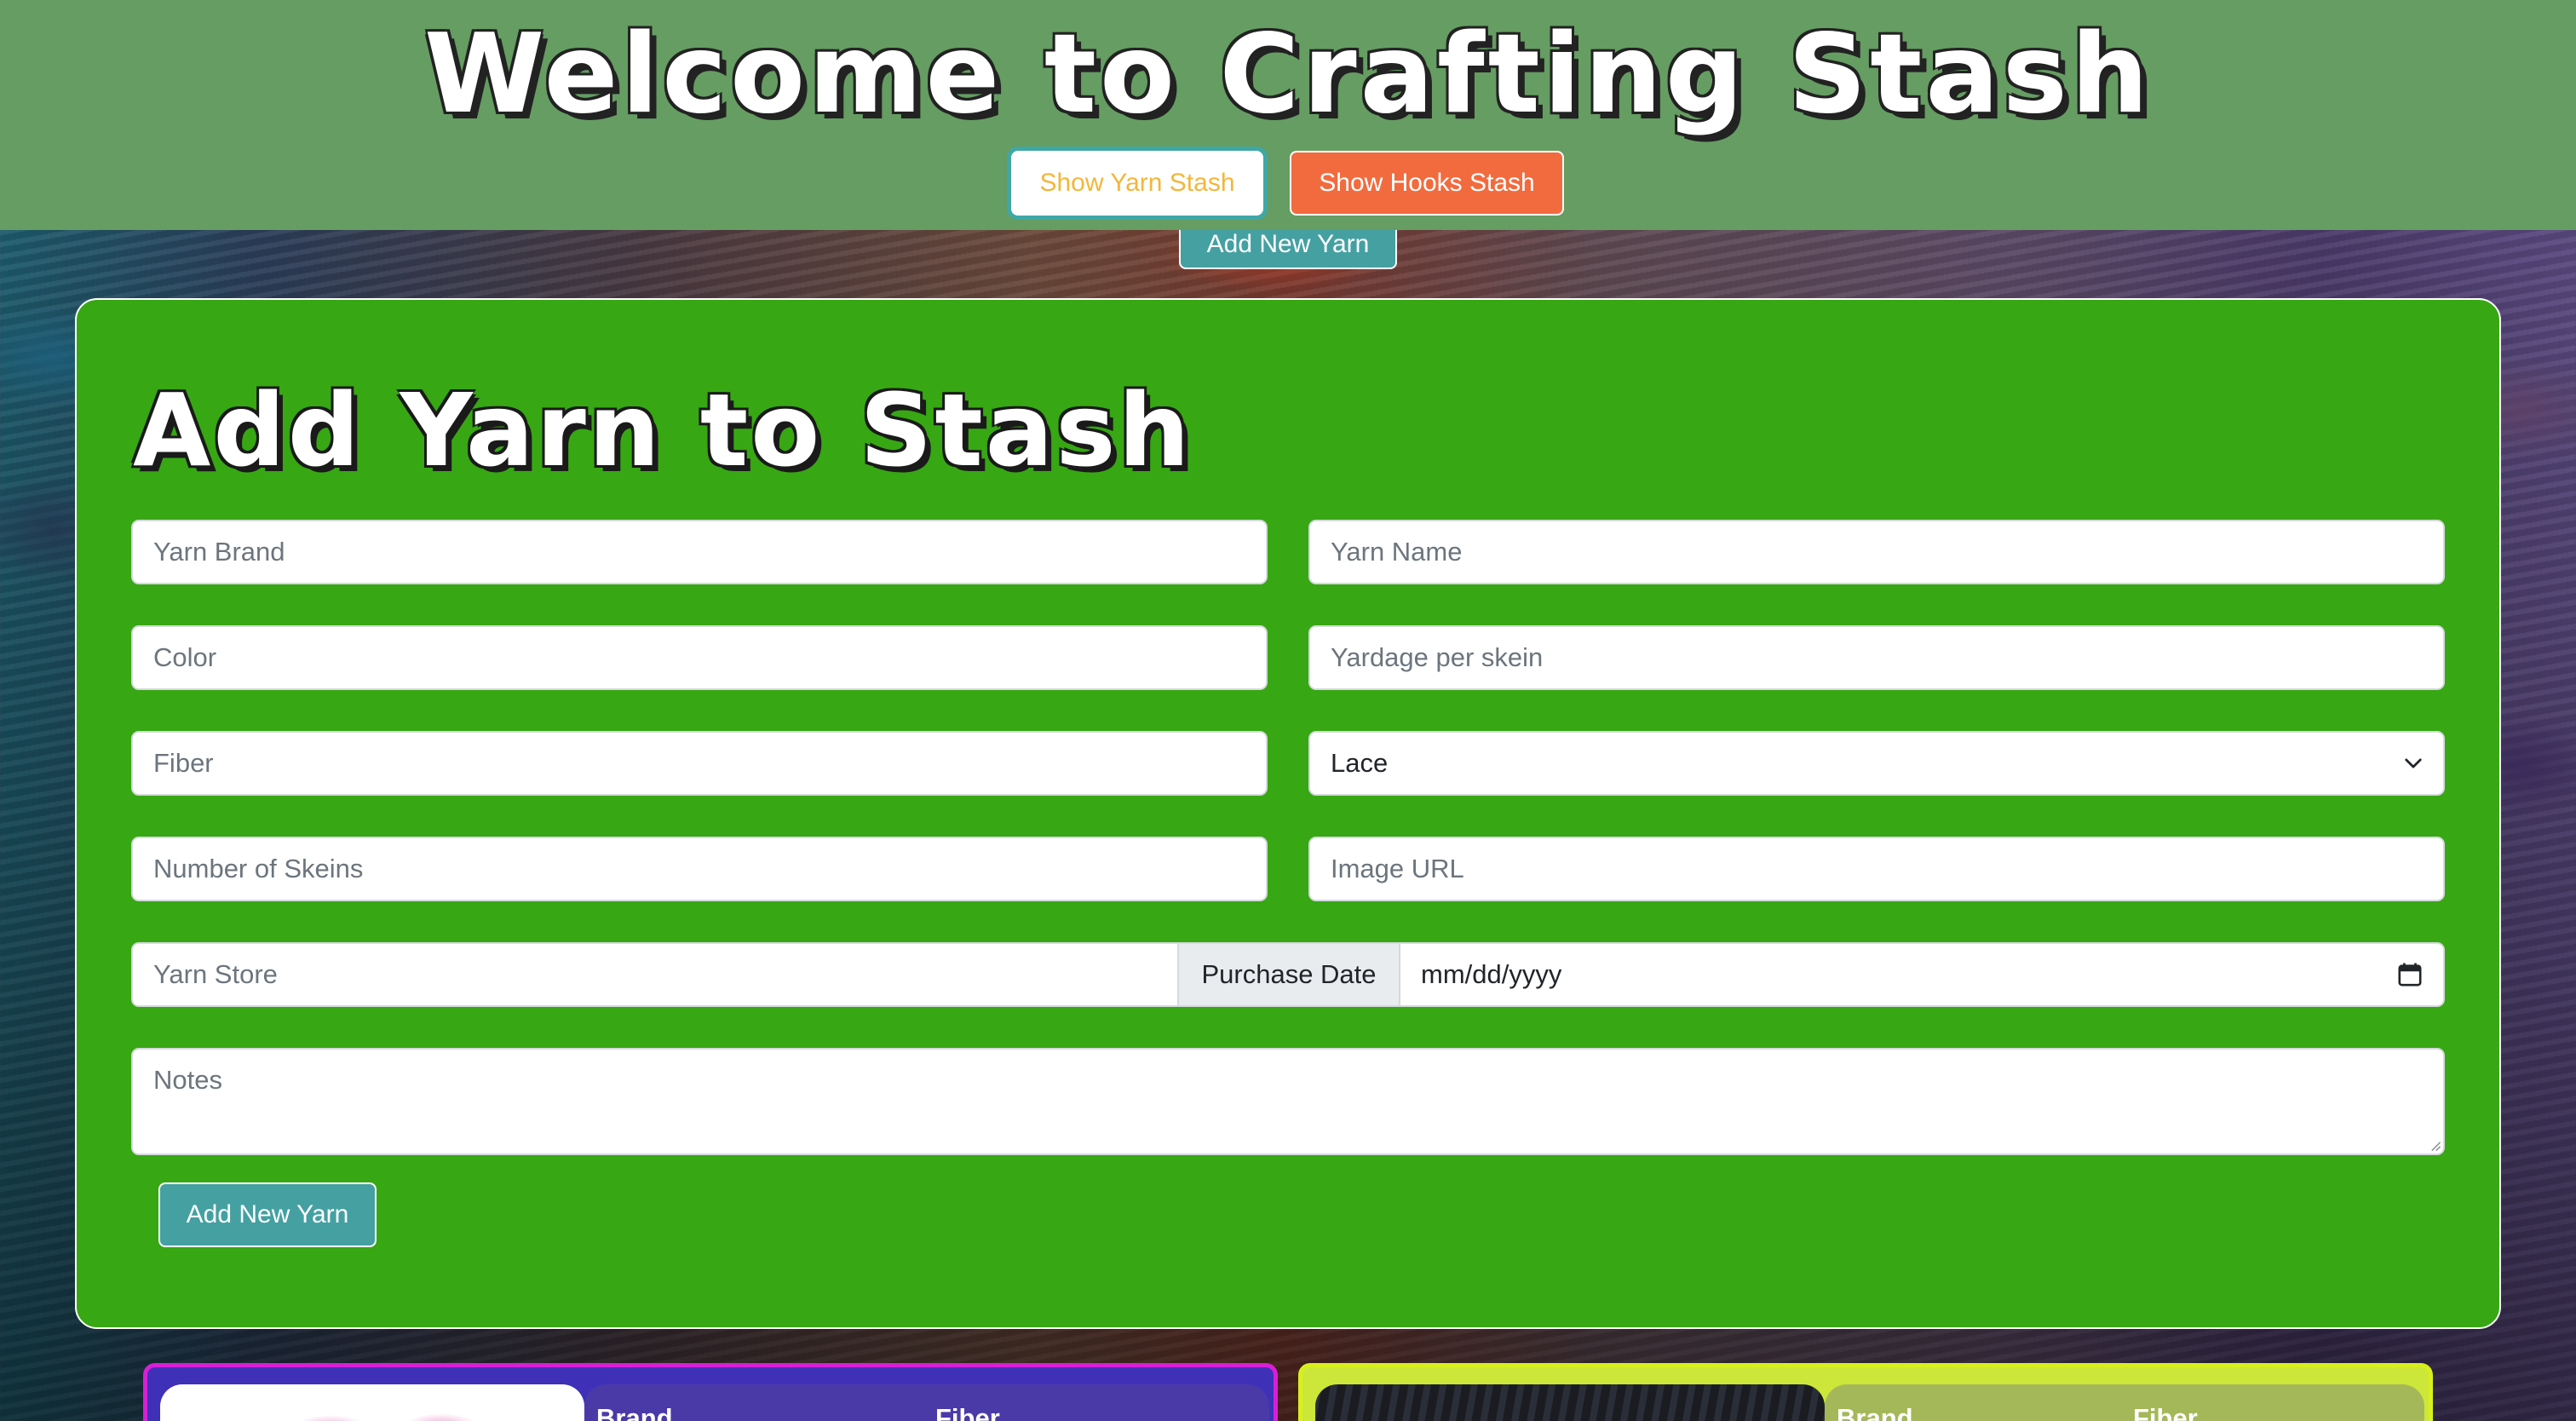 The width and height of the screenshot is (2576, 1421). What do you see at coordinates (2410, 974) in the screenshot?
I see `calendar-icon` at bounding box center [2410, 974].